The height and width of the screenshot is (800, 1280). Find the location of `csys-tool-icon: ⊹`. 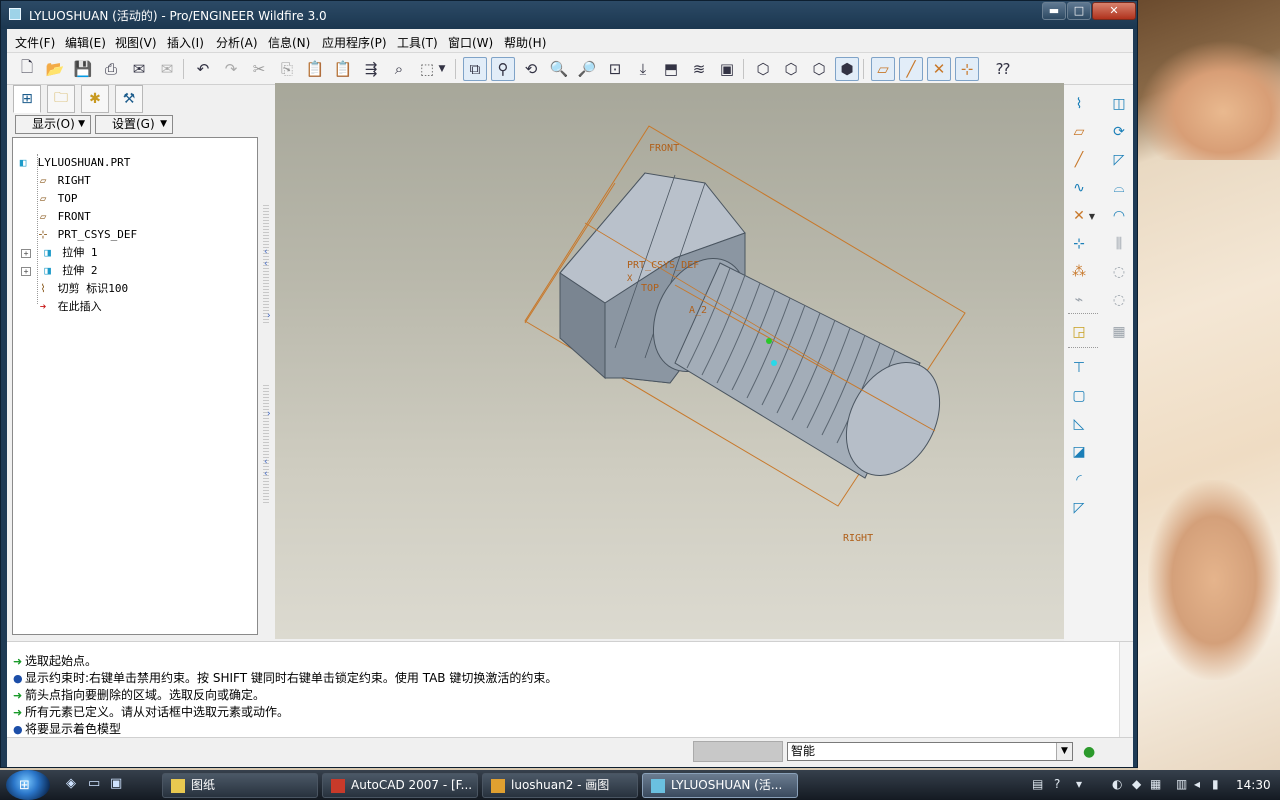

csys-tool-icon: ⊹ is located at coordinates (1079, 244).